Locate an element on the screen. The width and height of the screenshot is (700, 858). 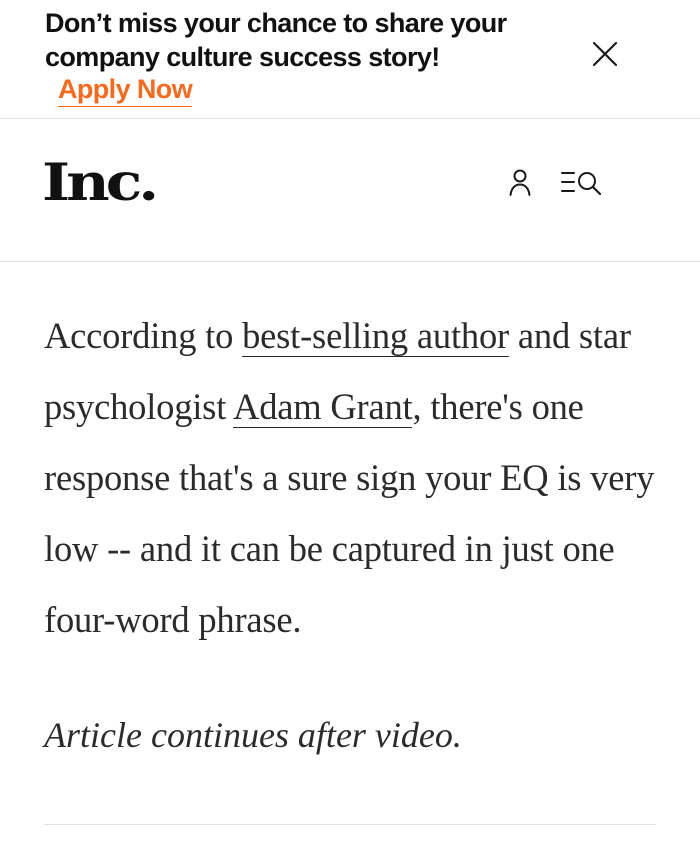
close-icon is located at coordinates (605, 54).